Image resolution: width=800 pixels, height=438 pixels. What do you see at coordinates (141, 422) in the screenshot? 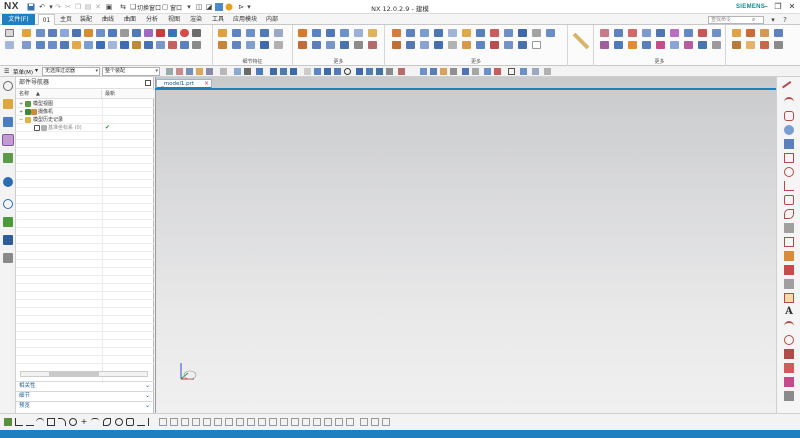
I see `trim-icon` at bounding box center [141, 422].